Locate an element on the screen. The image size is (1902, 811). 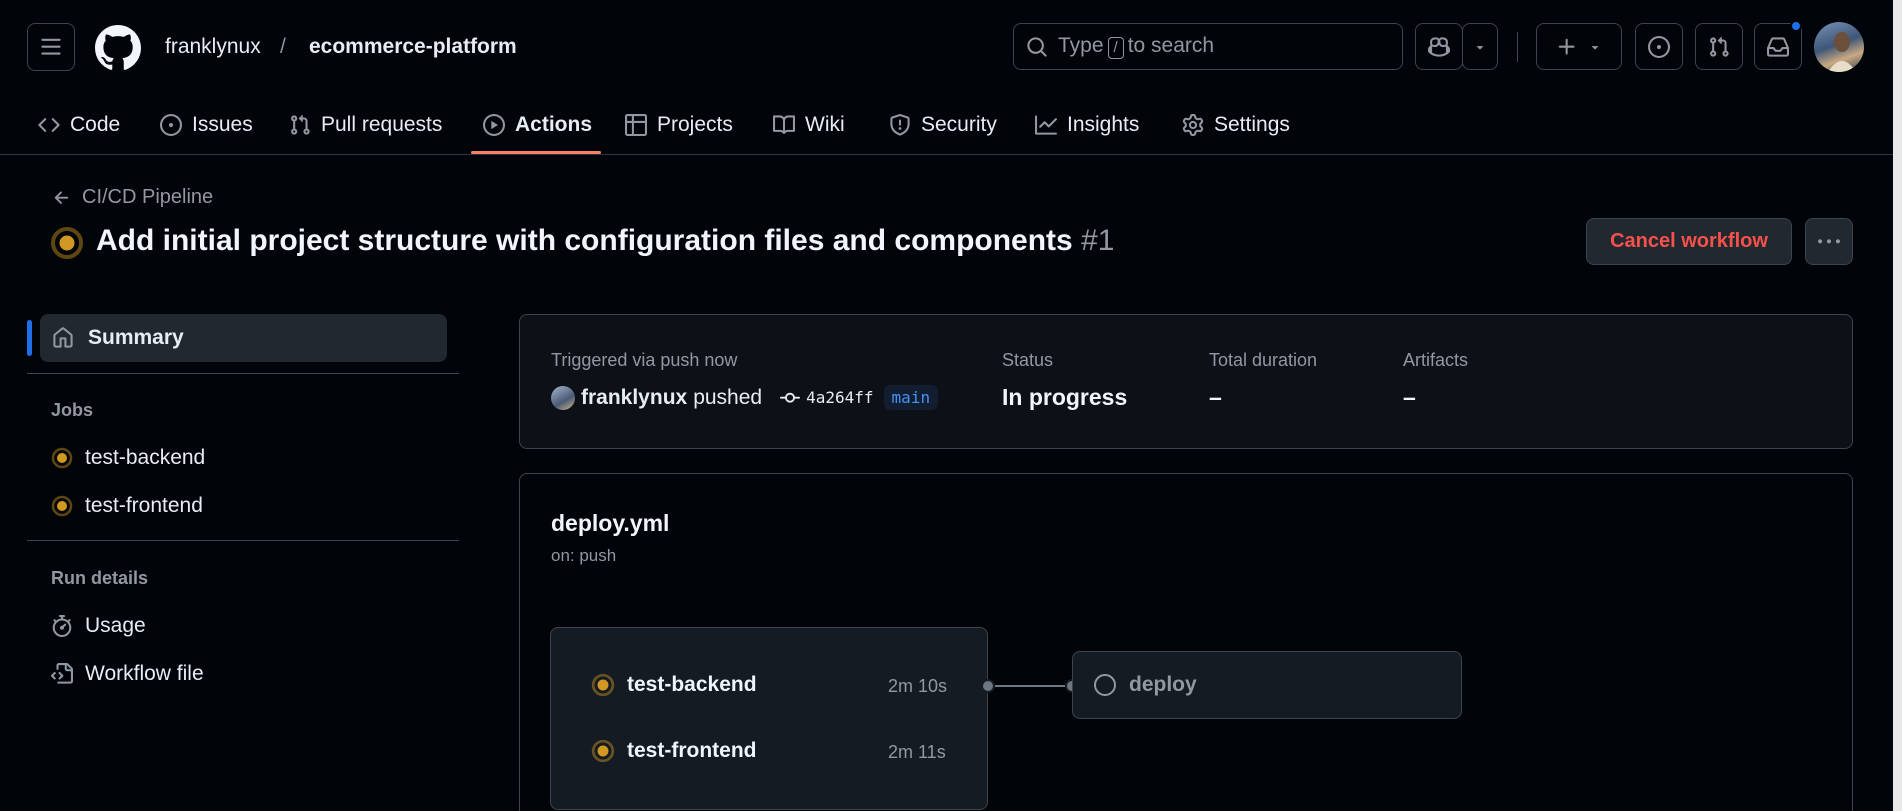
selected-indicator is located at coordinates (29, 338).